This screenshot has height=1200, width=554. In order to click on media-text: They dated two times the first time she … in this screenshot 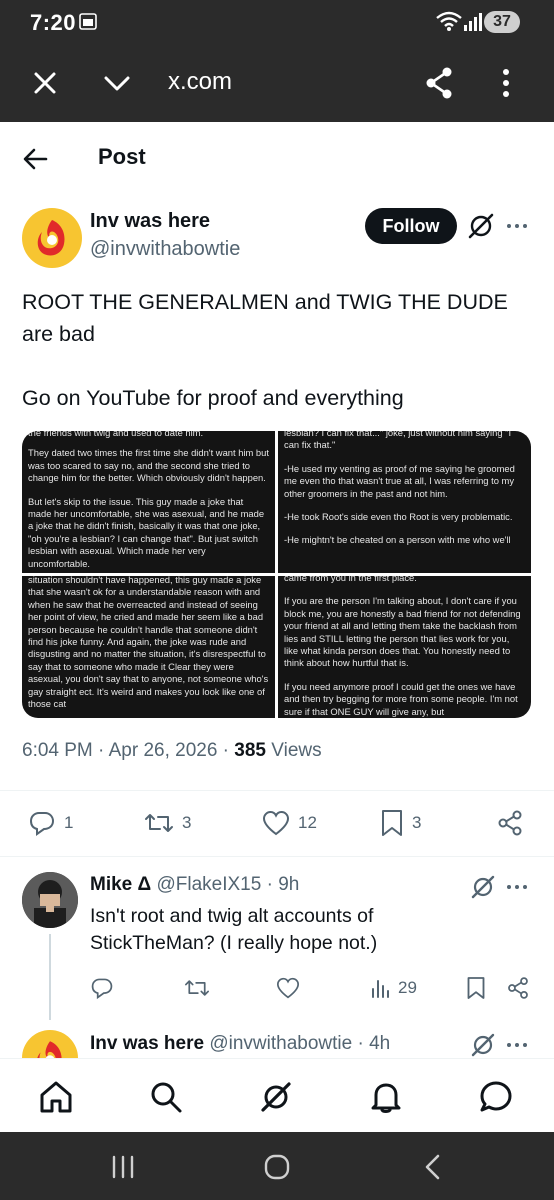, I will do `click(148, 465)`.